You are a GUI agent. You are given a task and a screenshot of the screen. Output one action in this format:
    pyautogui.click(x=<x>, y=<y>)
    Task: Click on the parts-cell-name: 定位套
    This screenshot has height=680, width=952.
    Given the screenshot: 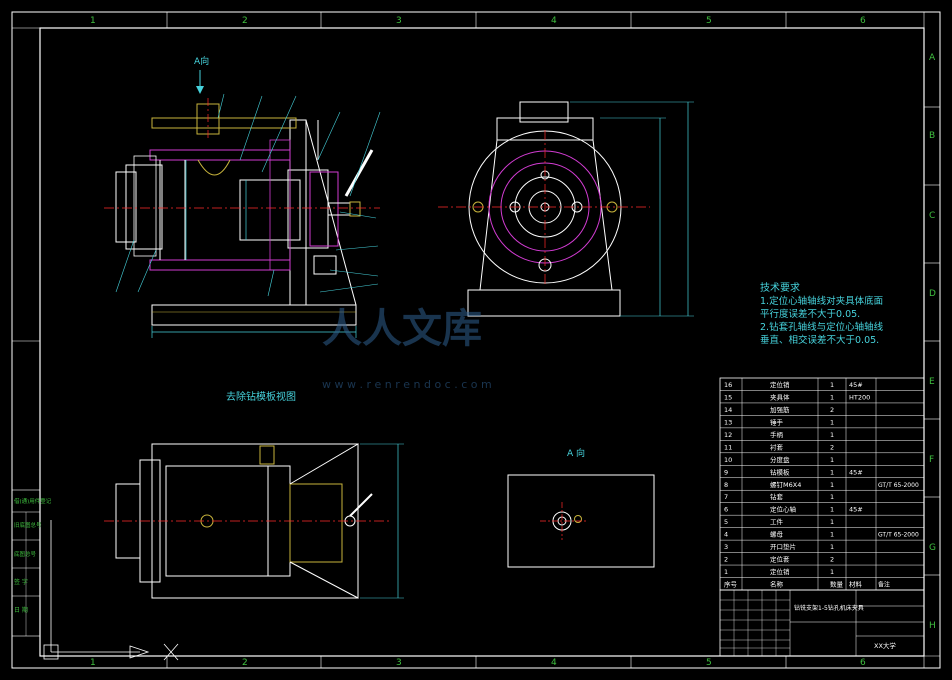 What is the action you would take?
    pyautogui.click(x=780, y=559)
    